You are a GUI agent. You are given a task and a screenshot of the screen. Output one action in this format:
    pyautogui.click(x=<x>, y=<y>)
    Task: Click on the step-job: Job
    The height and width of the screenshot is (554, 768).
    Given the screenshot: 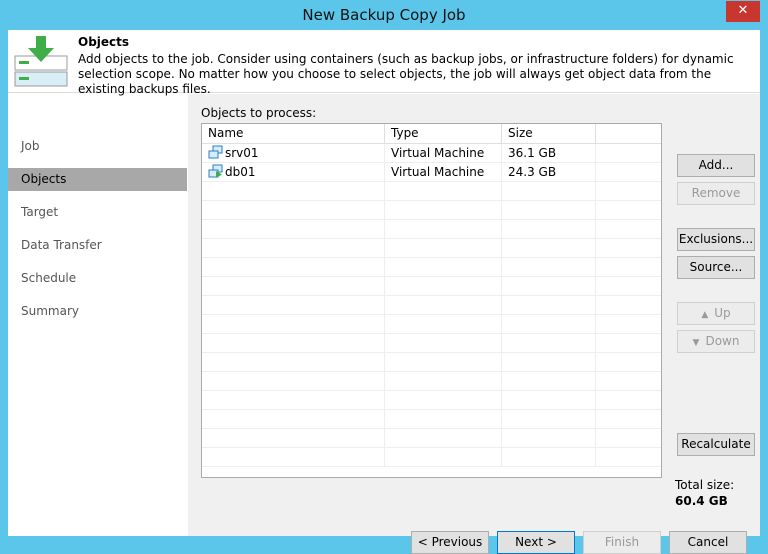 What is the action you would take?
    pyautogui.click(x=97, y=146)
    